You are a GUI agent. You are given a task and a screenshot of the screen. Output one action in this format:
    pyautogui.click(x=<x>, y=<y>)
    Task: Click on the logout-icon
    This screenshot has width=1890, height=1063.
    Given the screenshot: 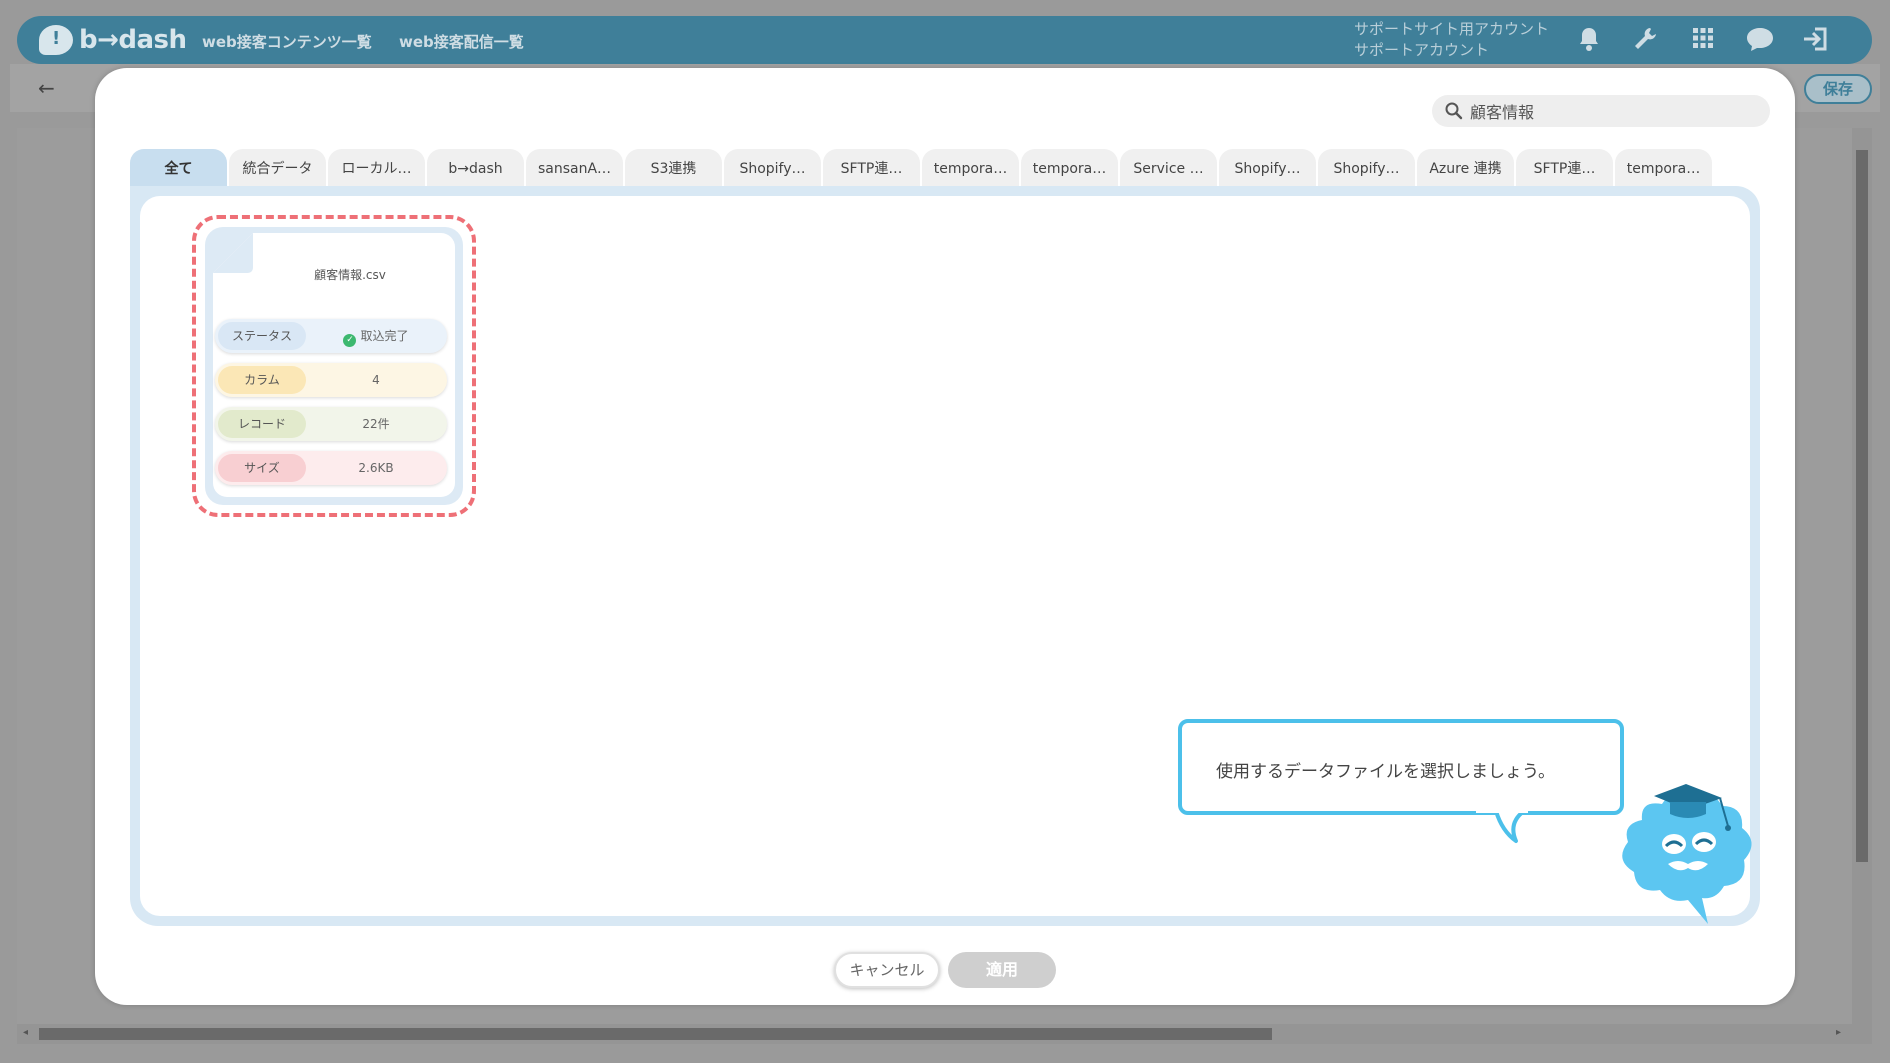 What is the action you would take?
    pyautogui.click(x=1815, y=40)
    